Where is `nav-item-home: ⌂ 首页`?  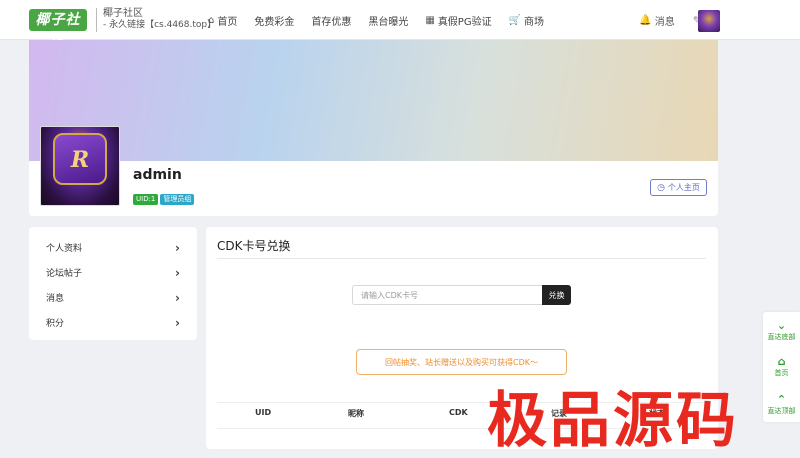 nav-item-home: ⌂ 首页 is located at coordinates (222, 20).